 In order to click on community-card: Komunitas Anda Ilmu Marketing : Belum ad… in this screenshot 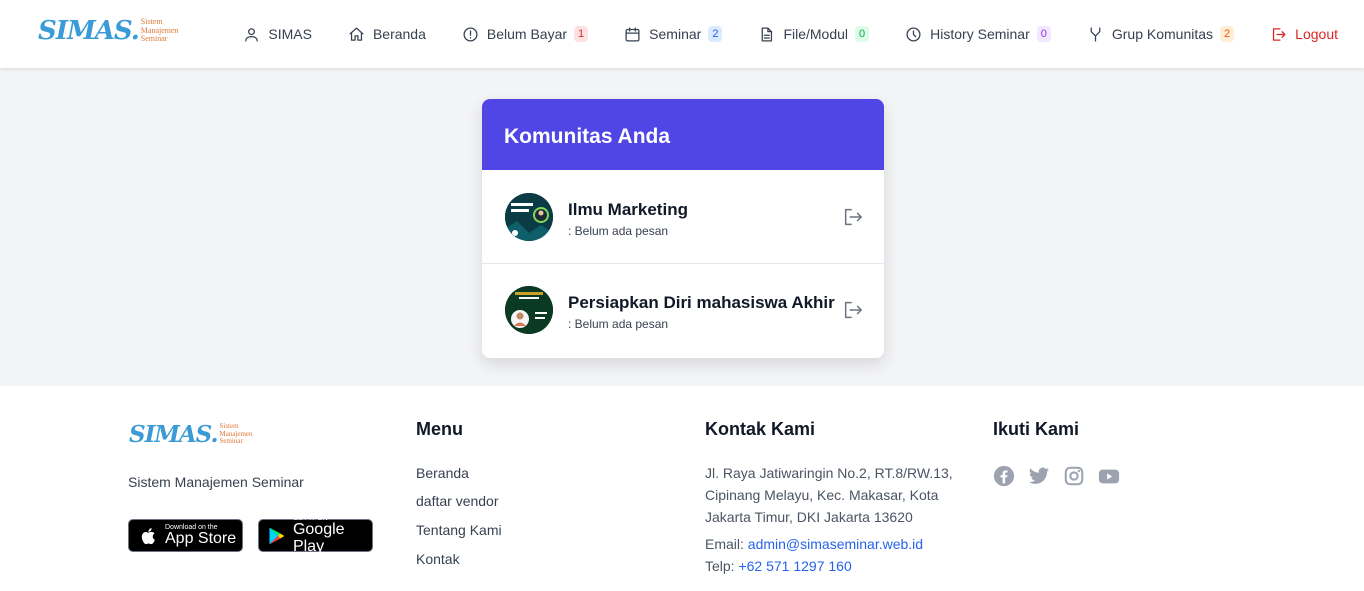, I will do `click(683, 228)`.